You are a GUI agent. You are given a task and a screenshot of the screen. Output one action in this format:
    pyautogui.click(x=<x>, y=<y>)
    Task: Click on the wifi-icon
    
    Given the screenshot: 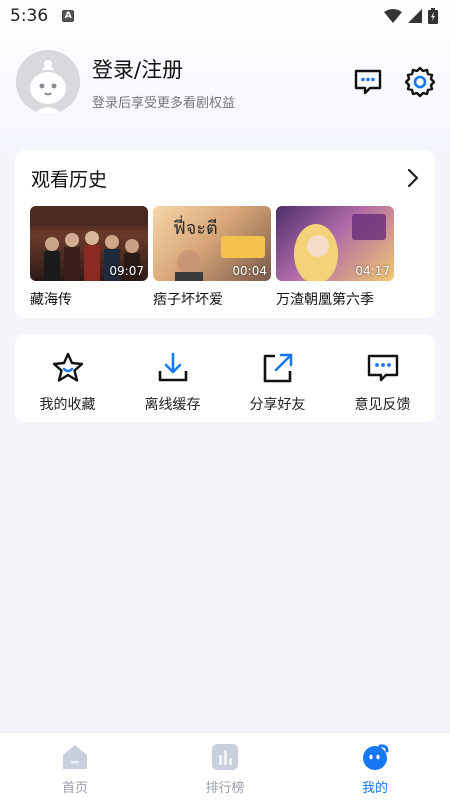 What is the action you would take?
    pyautogui.click(x=393, y=16)
    